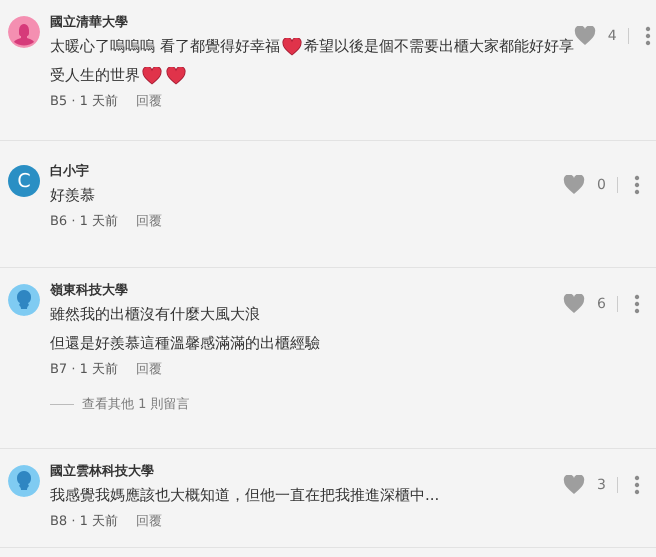 The image size is (656, 557). What do you see at coordinates (95, 75) in the screenshot?
I see `comment-text: 受人生的世界` at bounding box center [95, 75].